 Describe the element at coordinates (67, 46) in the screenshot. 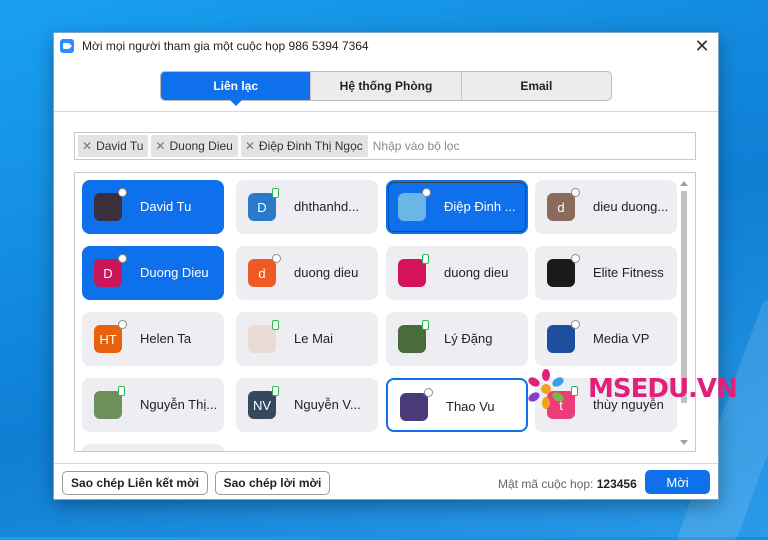

I see `zoom-app-icon` at that location.